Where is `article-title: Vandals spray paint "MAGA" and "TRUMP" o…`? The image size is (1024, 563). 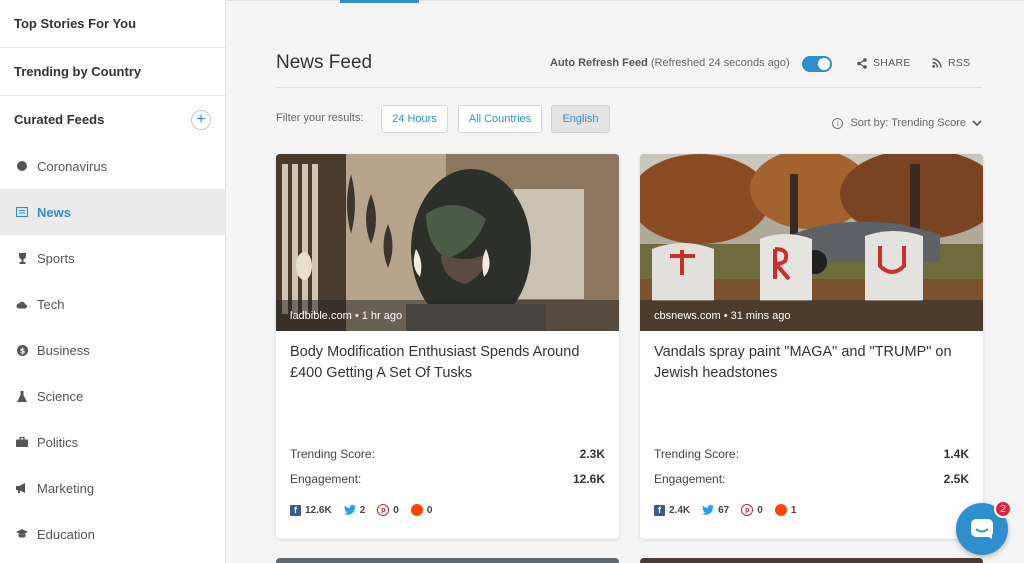
article-title: Vandals spray paint "MAGA" and "TRUMP" o… is located at coordinates (811, 363).